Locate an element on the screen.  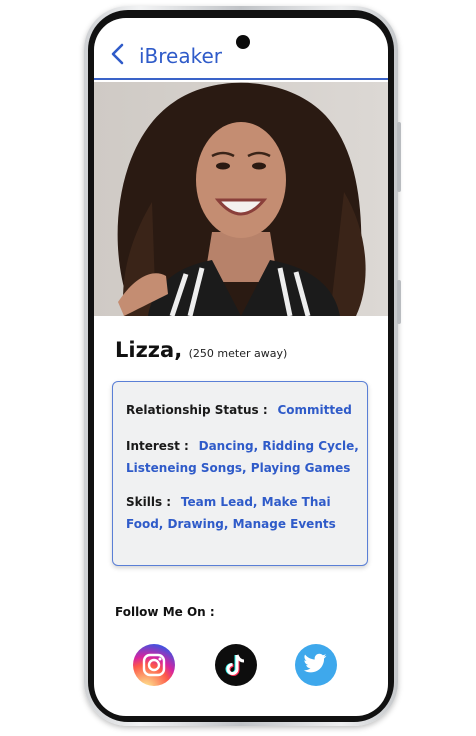
relationship-status-label: Relationship Status : is located at coordinates (197, 410).